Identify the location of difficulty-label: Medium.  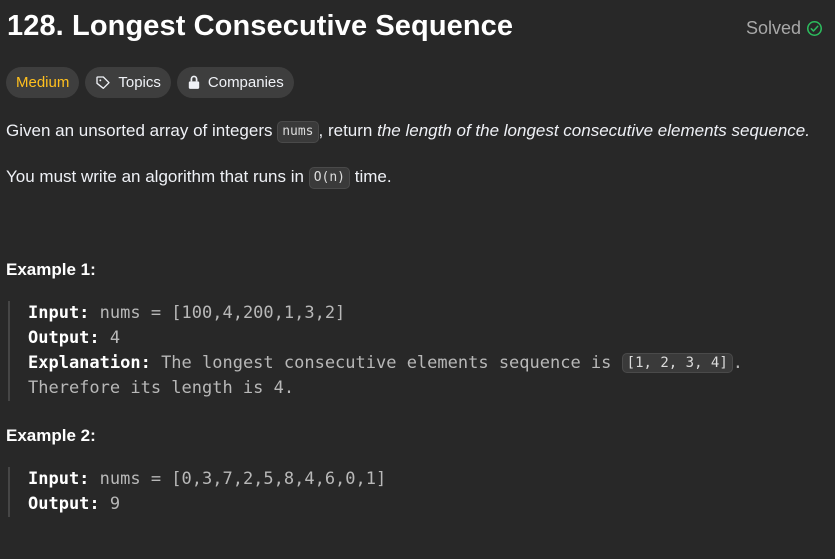
(43, 82).